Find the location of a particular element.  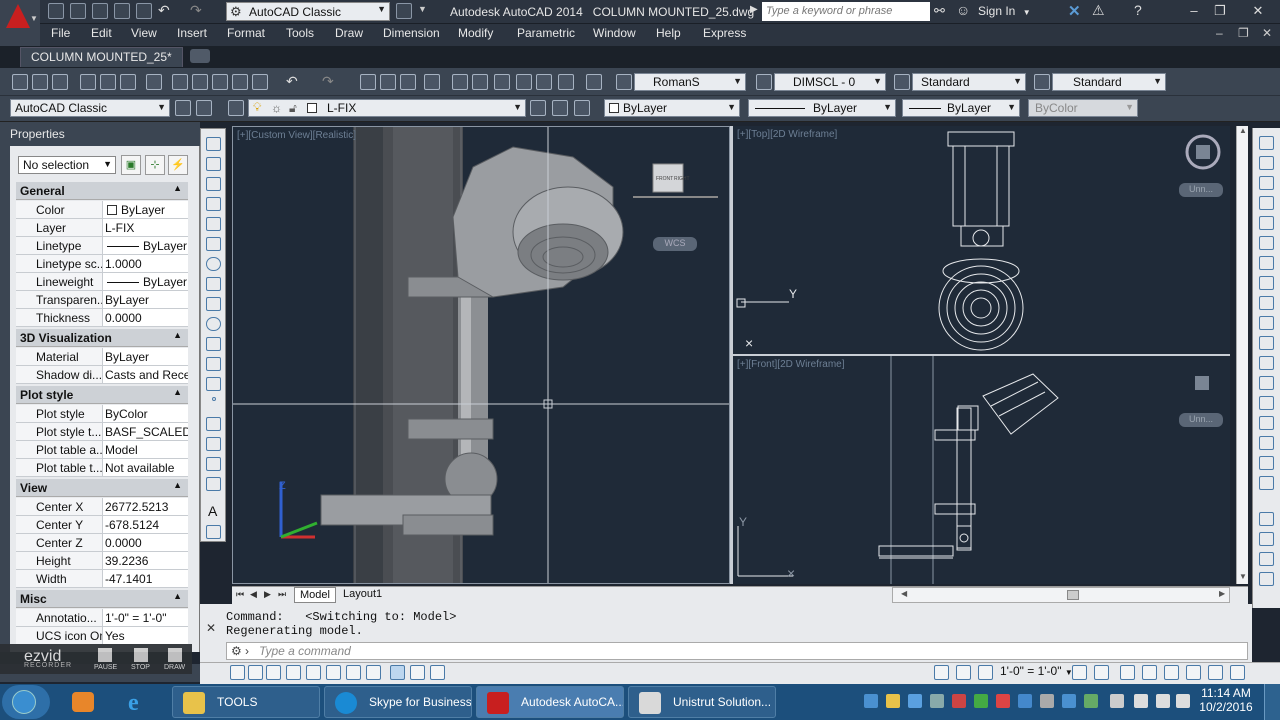

chevron-right-icon: ▶ is located at coordinates (754, 9).